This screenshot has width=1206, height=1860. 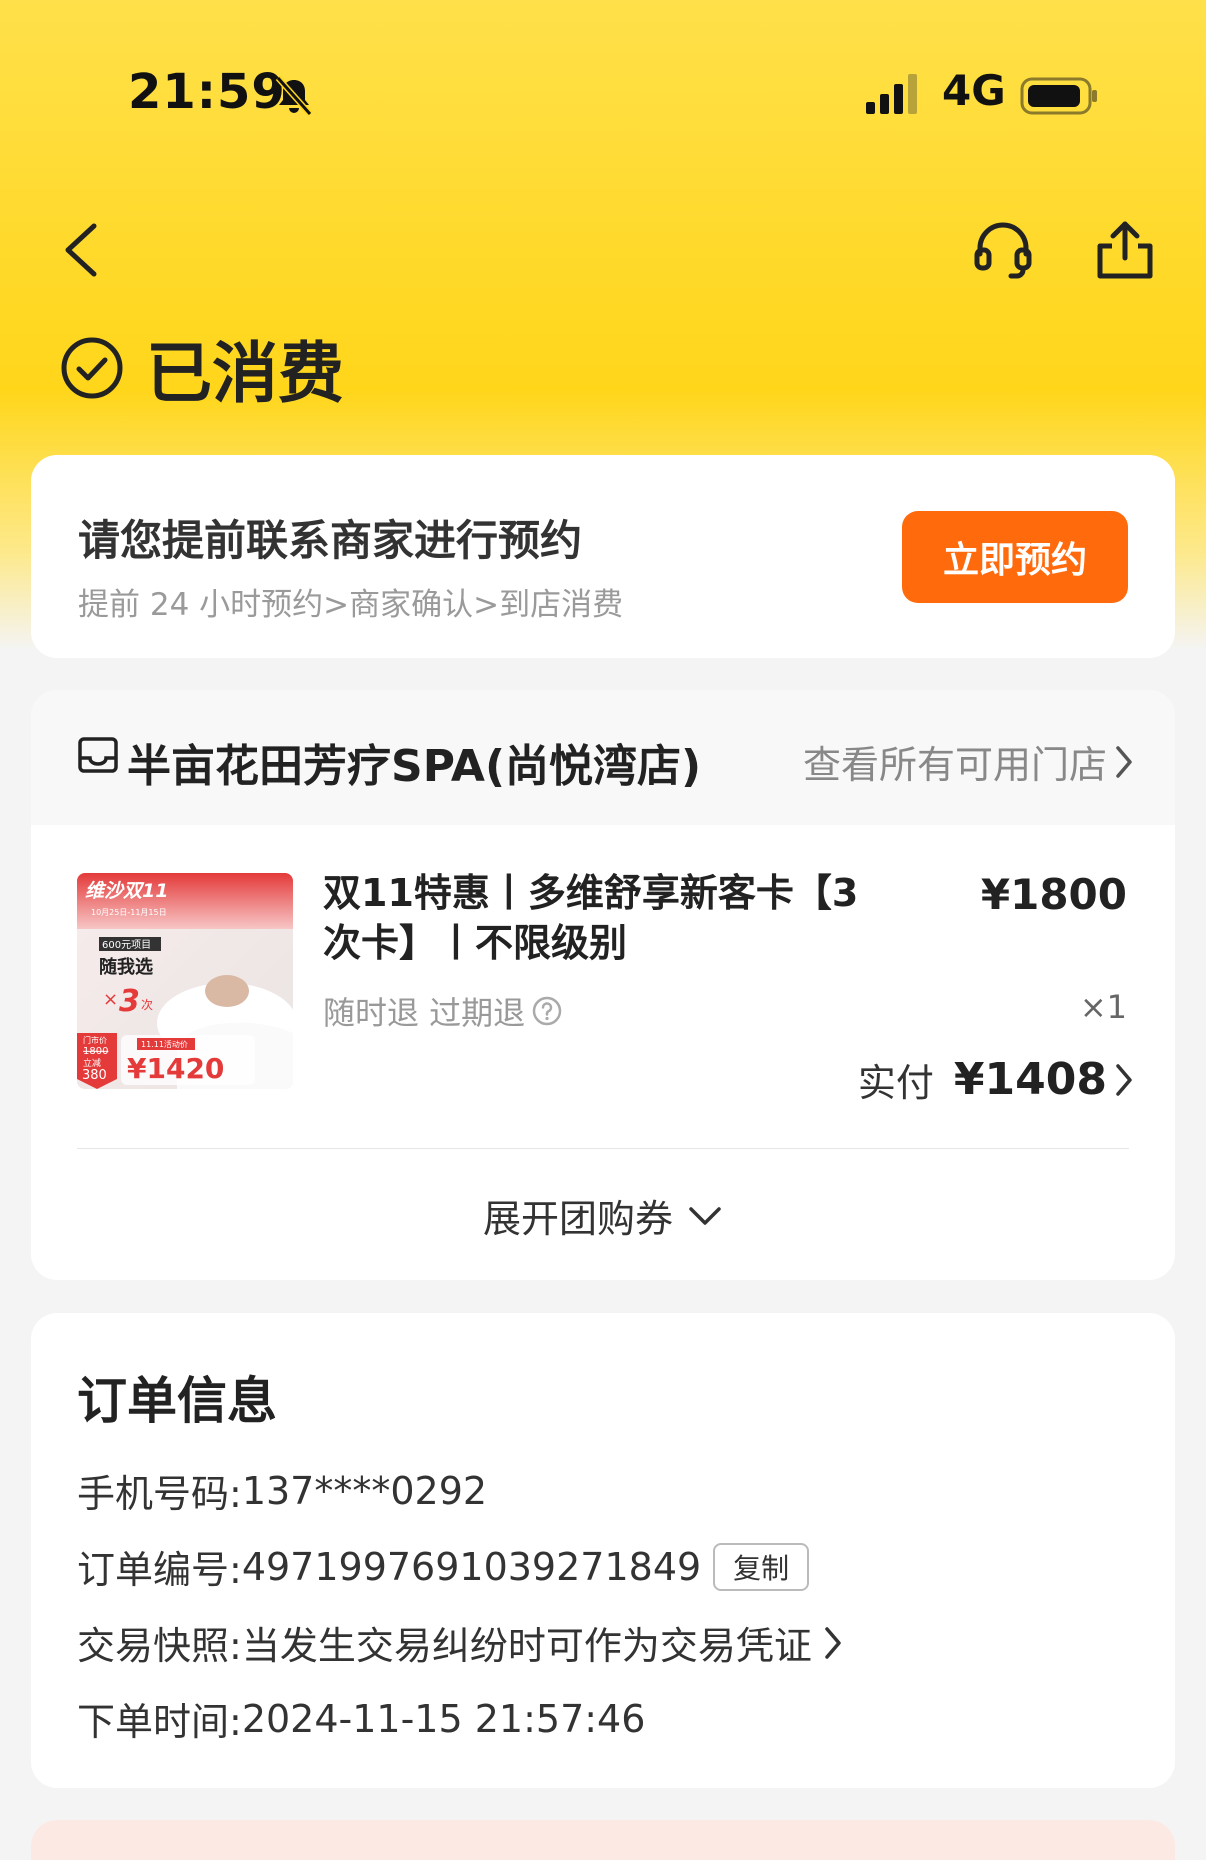 I want to click on chevron-down-icon, so click(x=705, y=1215).